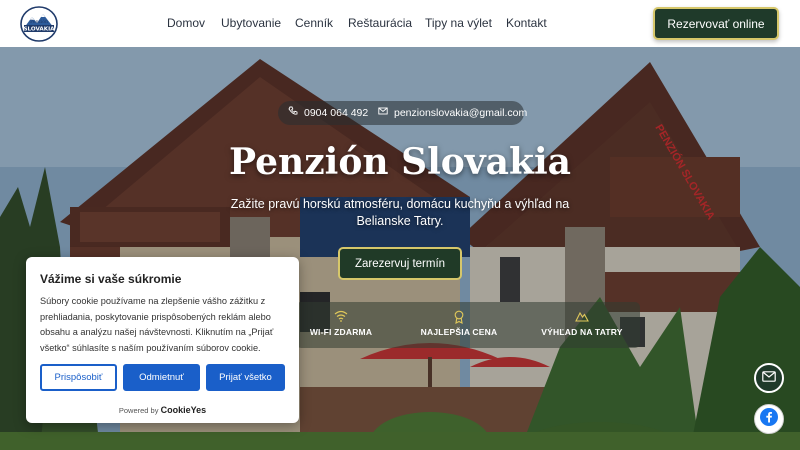 The width and height of the screenshot is (800, 450). Describe the element at coordinates (341, 332) in the screenshot. I see `feature-wifi-label: WI-FI ZDARMA` at that location.